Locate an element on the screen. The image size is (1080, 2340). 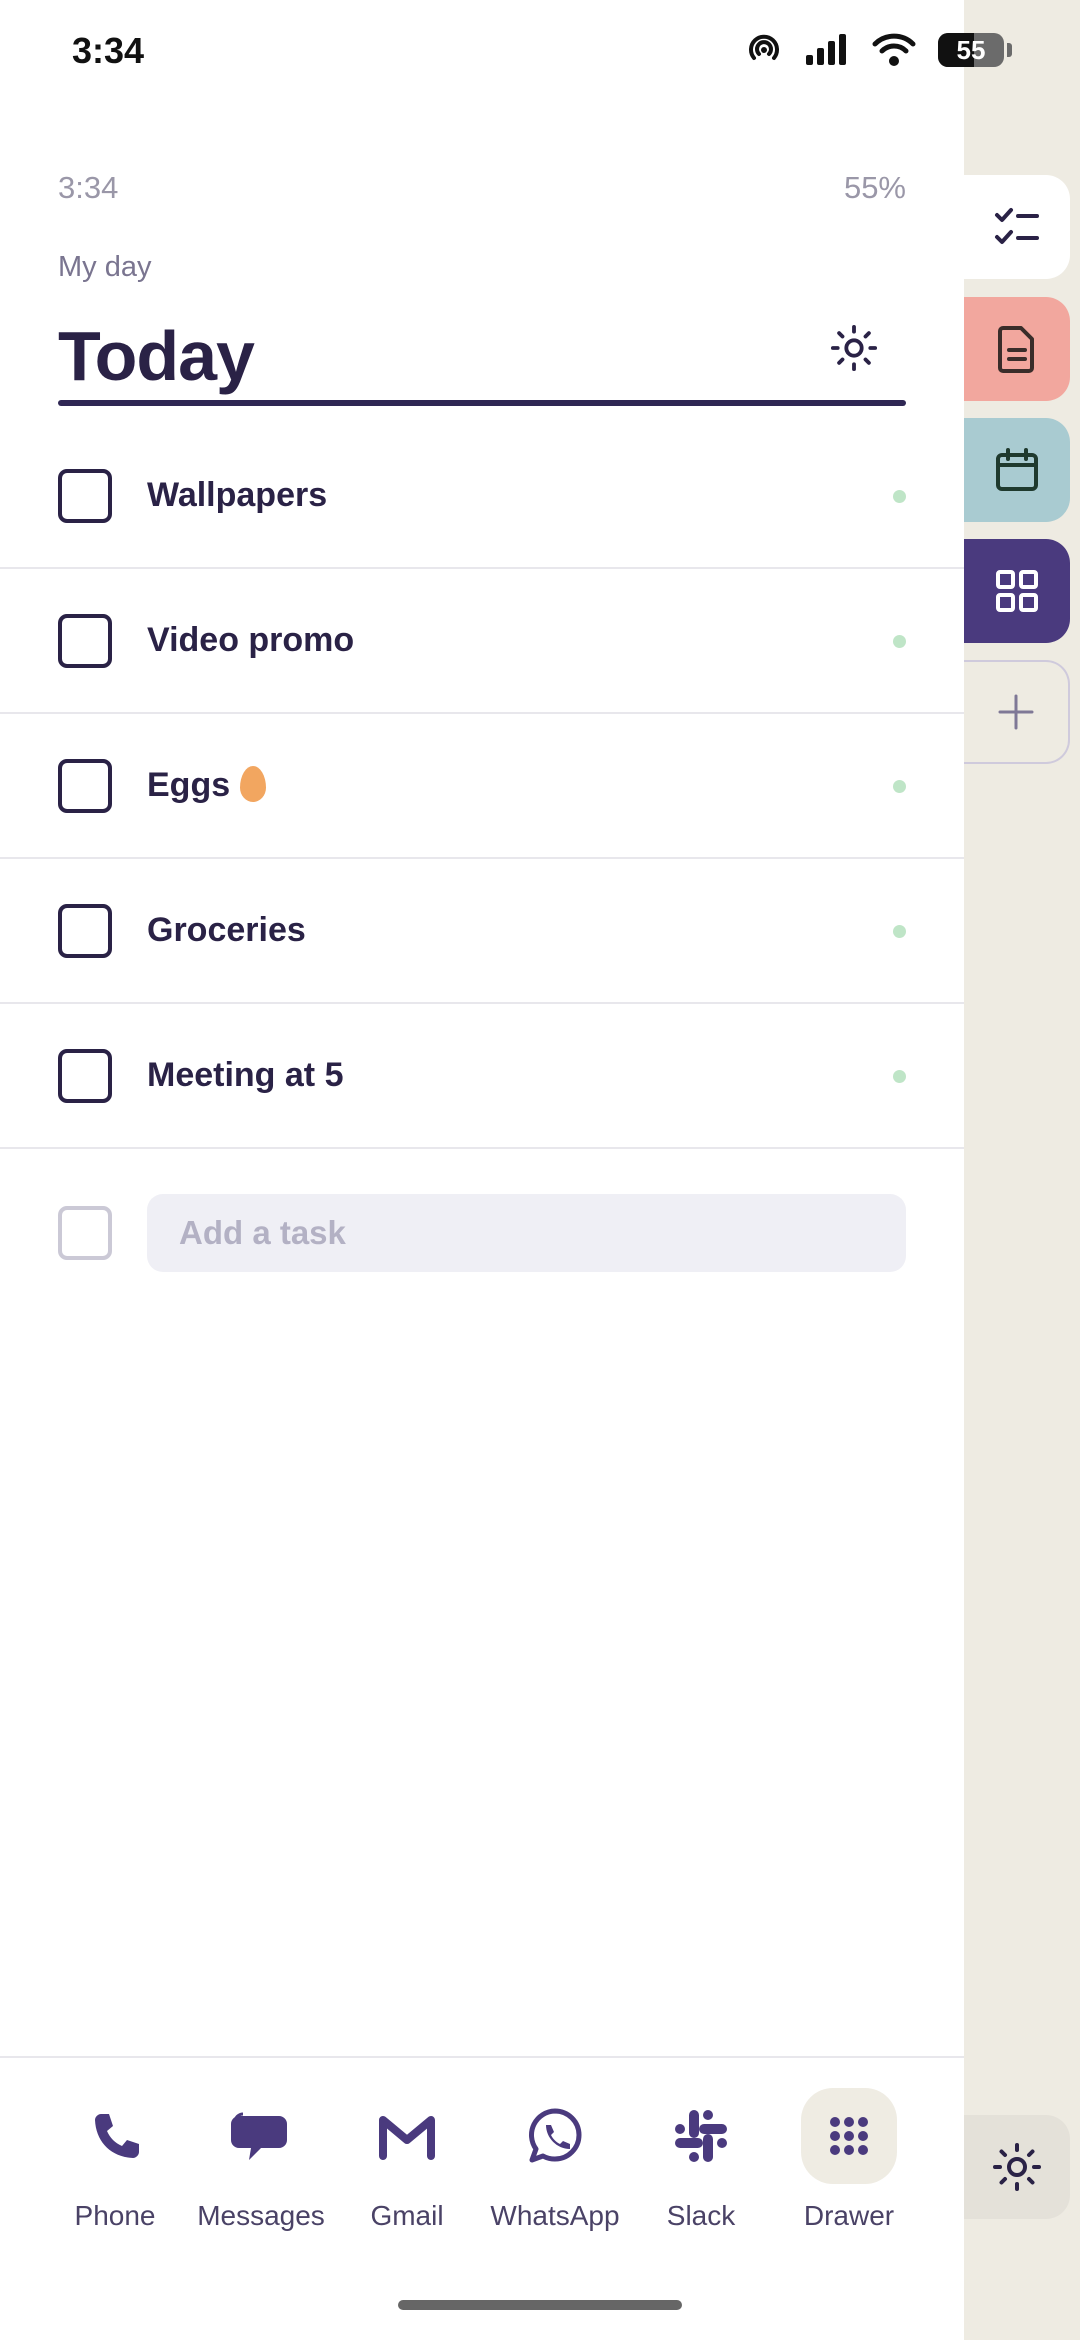
status-time: 3:34 is located at coordinates (108, 50).